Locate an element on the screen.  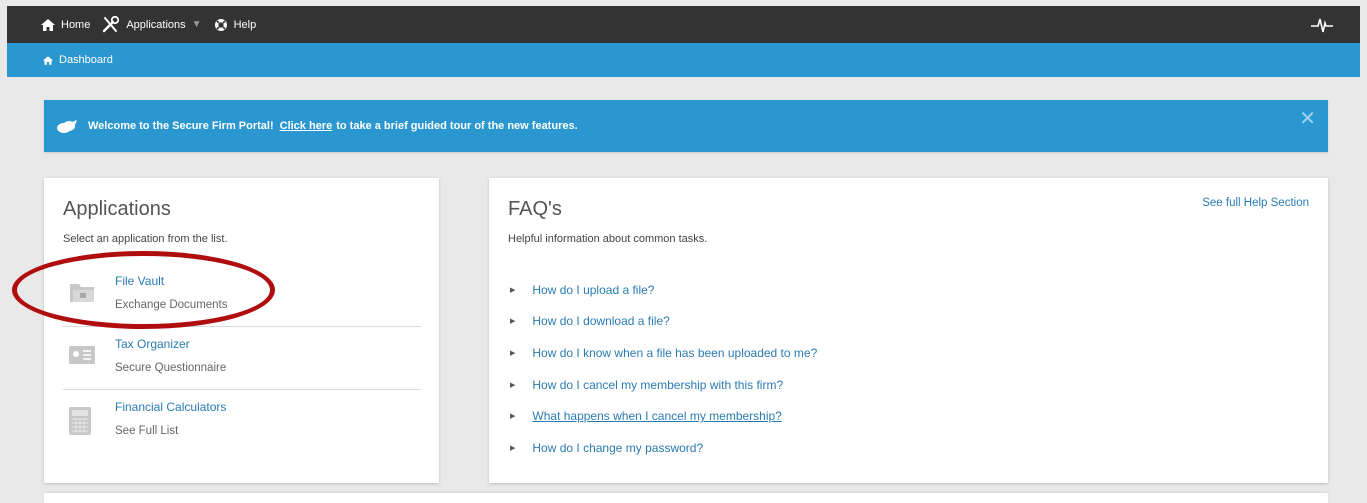
app-title: Financial Calculators is located at coordinates (170, 407).